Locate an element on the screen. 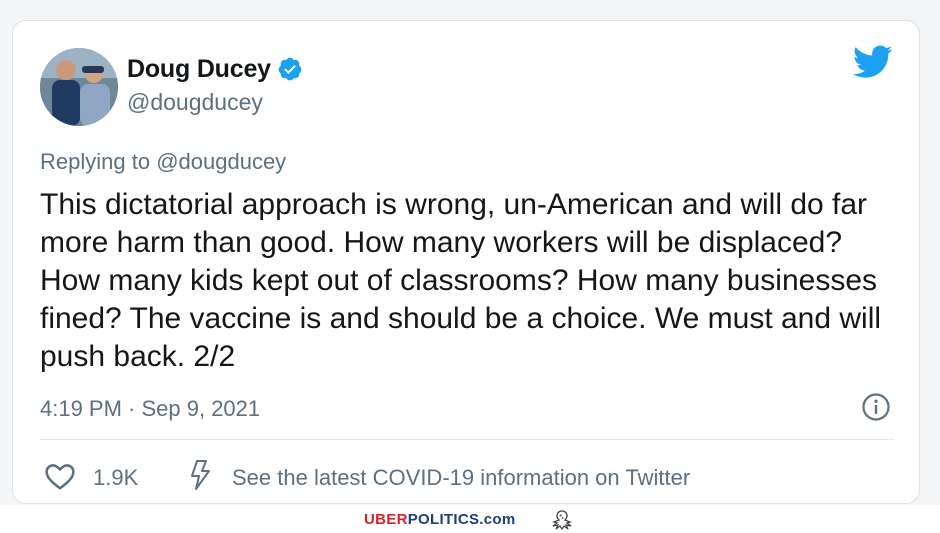 This screenshot has height=533, width=940. tweet-timestamp: 4:19 PM · Sep 9, 2021 is located at coordinates (150, 409).